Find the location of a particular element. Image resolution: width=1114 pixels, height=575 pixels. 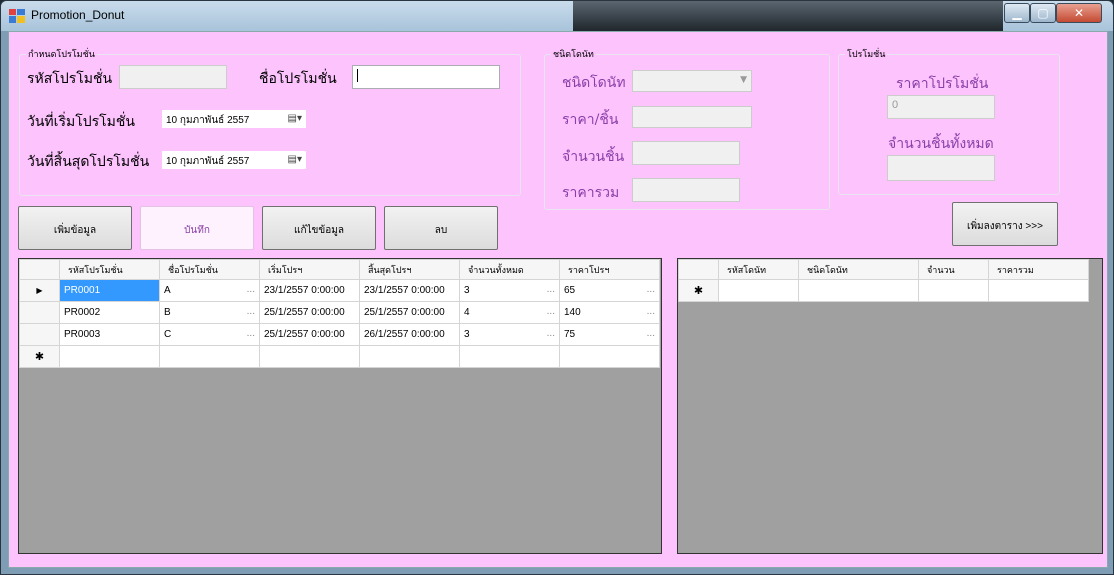

cell-text: 65 is located at coordinates (570, 290).